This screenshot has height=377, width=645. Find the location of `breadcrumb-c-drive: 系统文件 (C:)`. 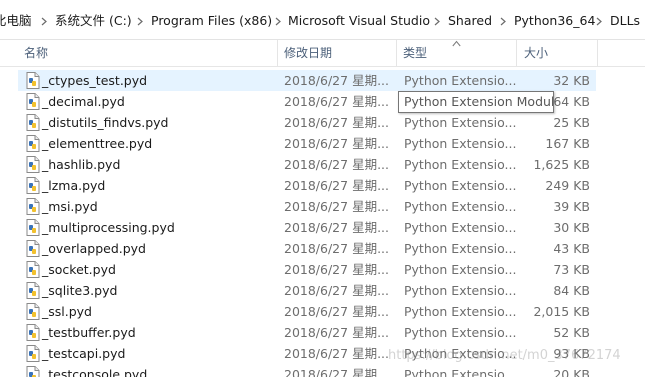

breadcrumb-c-drive: 系统文件 (C:) is located at coordinates (93, 21).